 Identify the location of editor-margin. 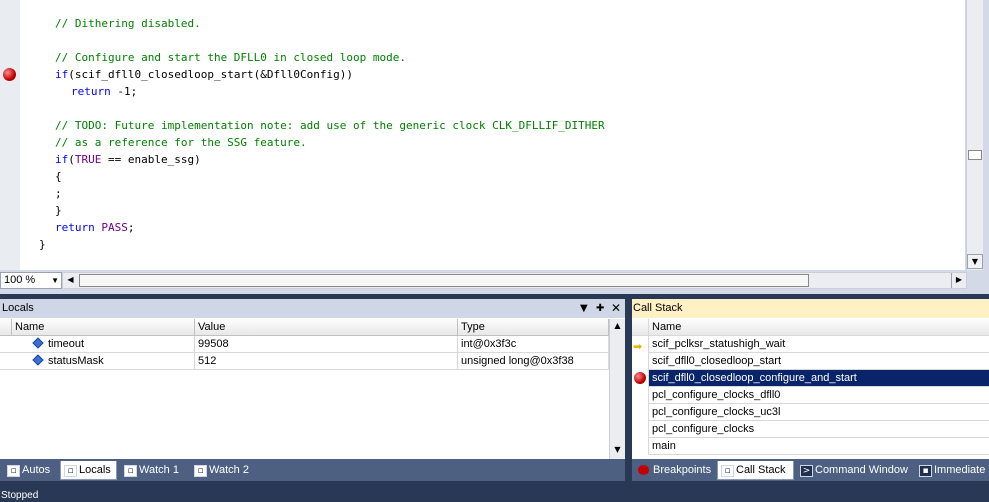
(10, 135).